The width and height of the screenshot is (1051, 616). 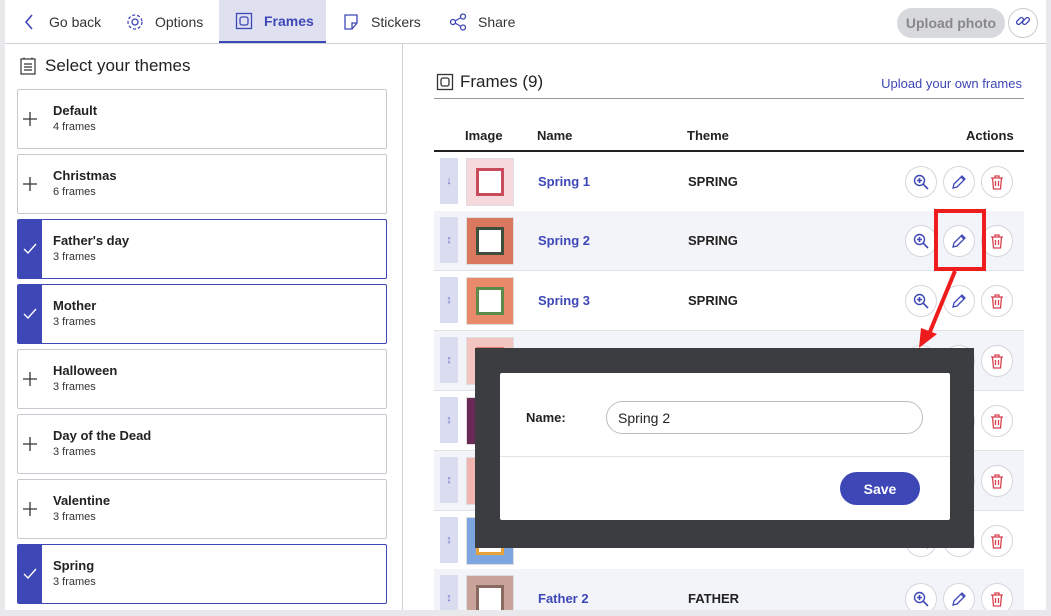 I want to click on frame-name-input, so click(x=764, y=417).